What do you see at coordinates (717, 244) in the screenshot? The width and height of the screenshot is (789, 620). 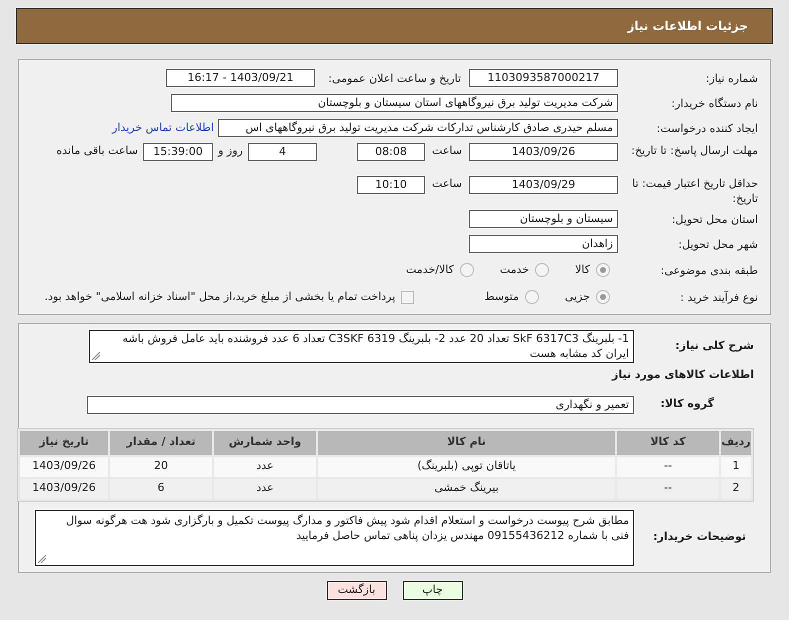 I see `field-label: شهر محل تحویل:` at bounding box center [717, 244].